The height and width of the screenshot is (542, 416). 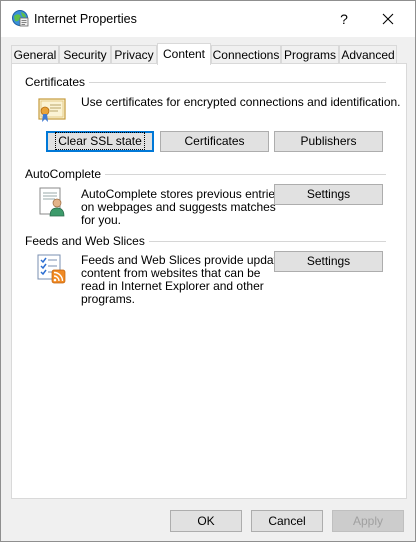 What do you see at coordinates (368, 54) in the screenshot?
I see `tab-advanced: Advanced` at bounding box center [368, 54].